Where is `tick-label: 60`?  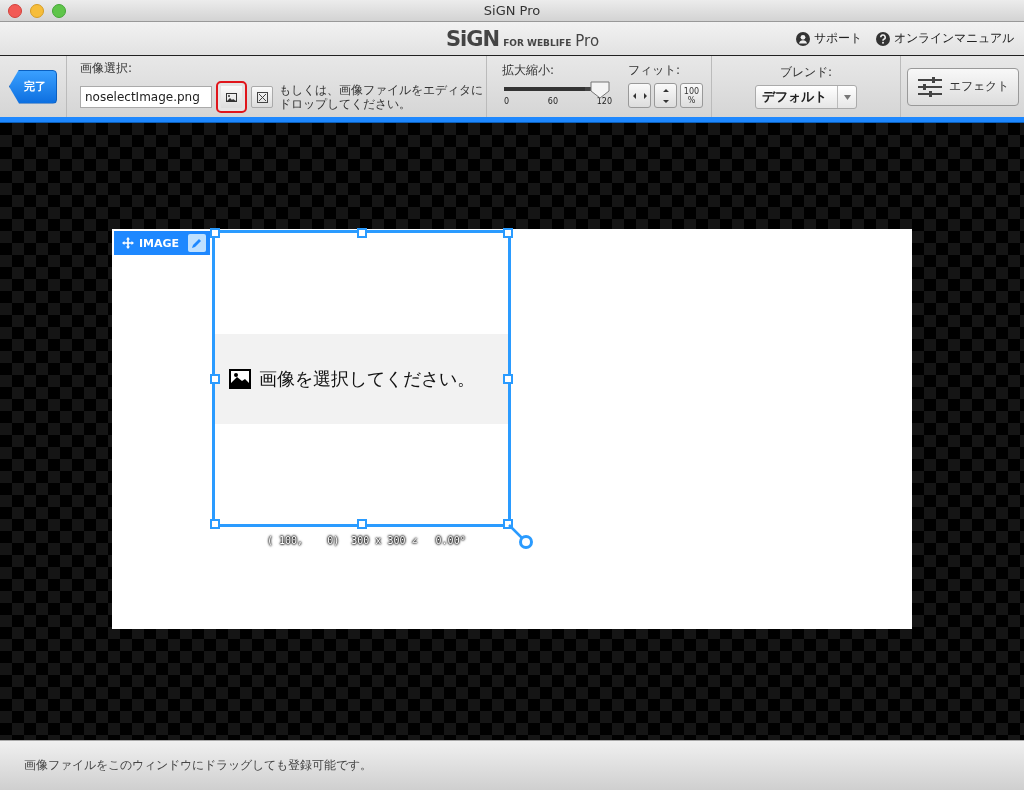
tick-label: 60 is located at coordinates (552, 101).